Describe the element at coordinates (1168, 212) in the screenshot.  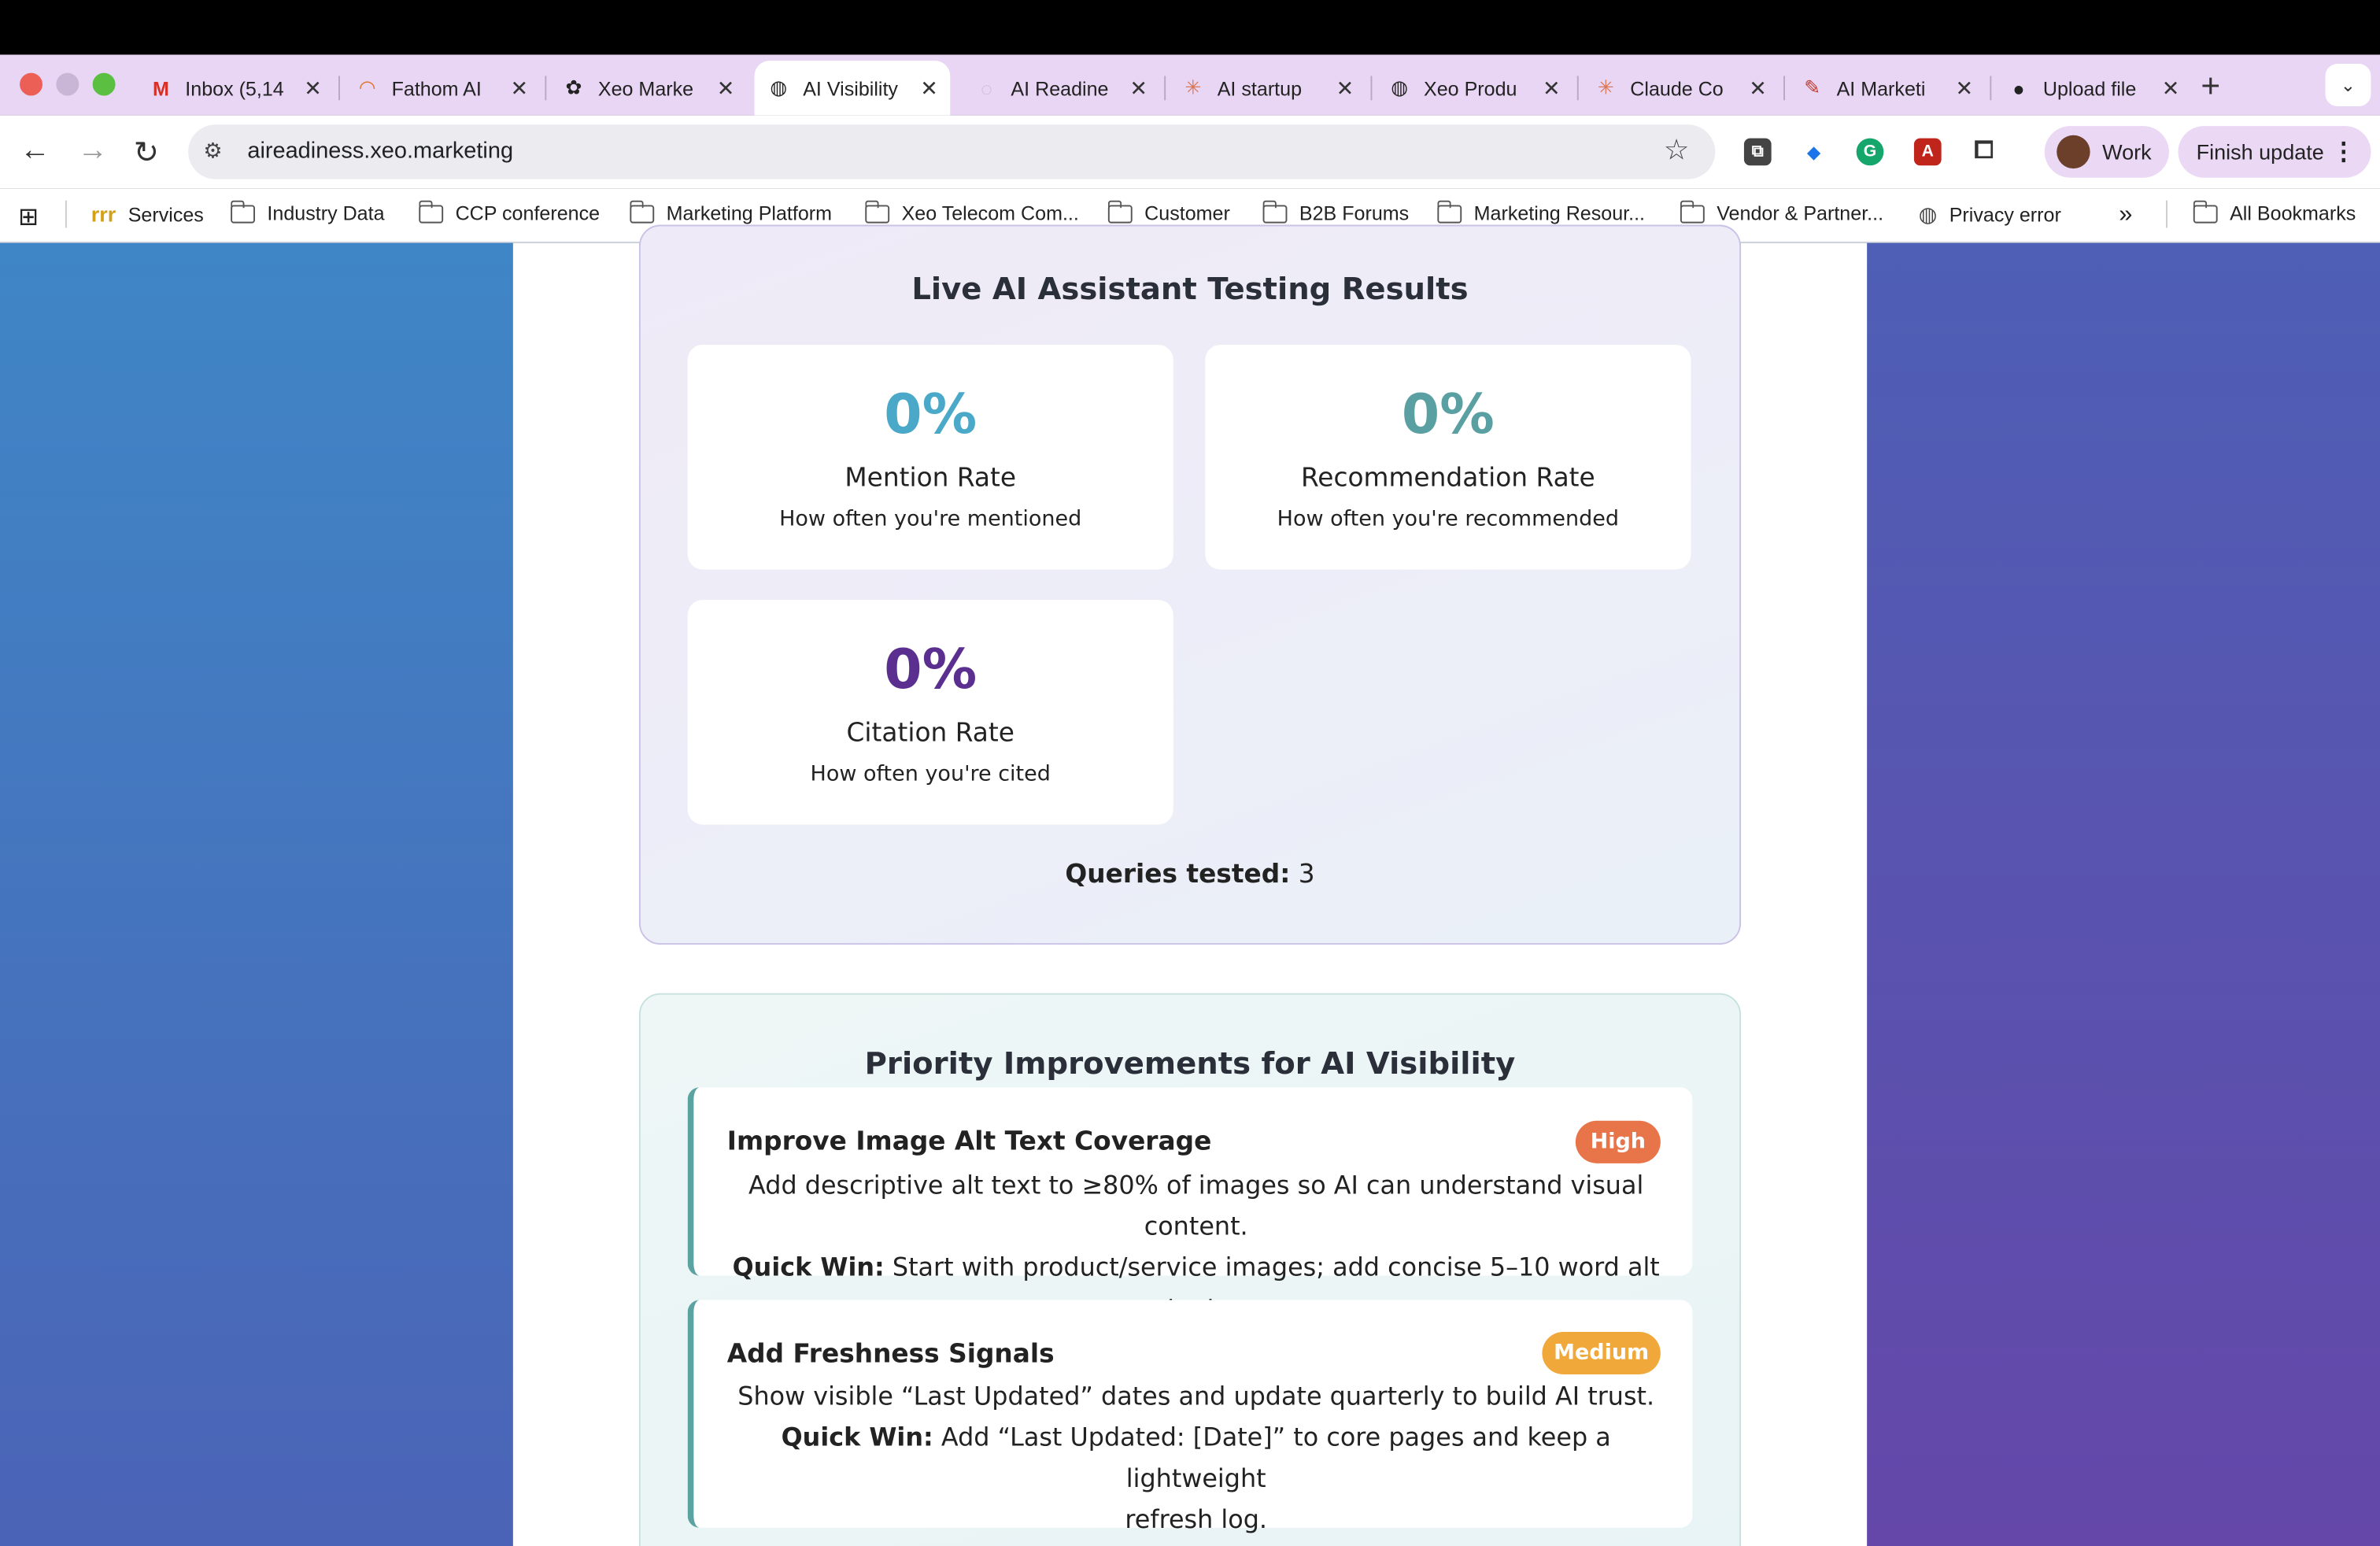
I see `bookmark-folder-customer: Customer` at that location.